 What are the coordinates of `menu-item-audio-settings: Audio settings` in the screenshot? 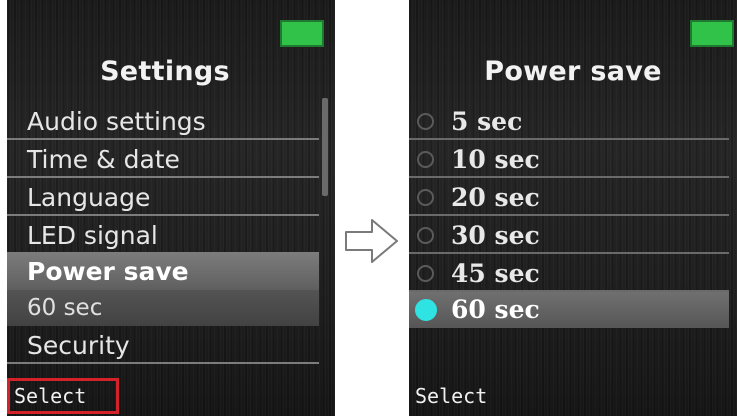 It's located at (163, 122).